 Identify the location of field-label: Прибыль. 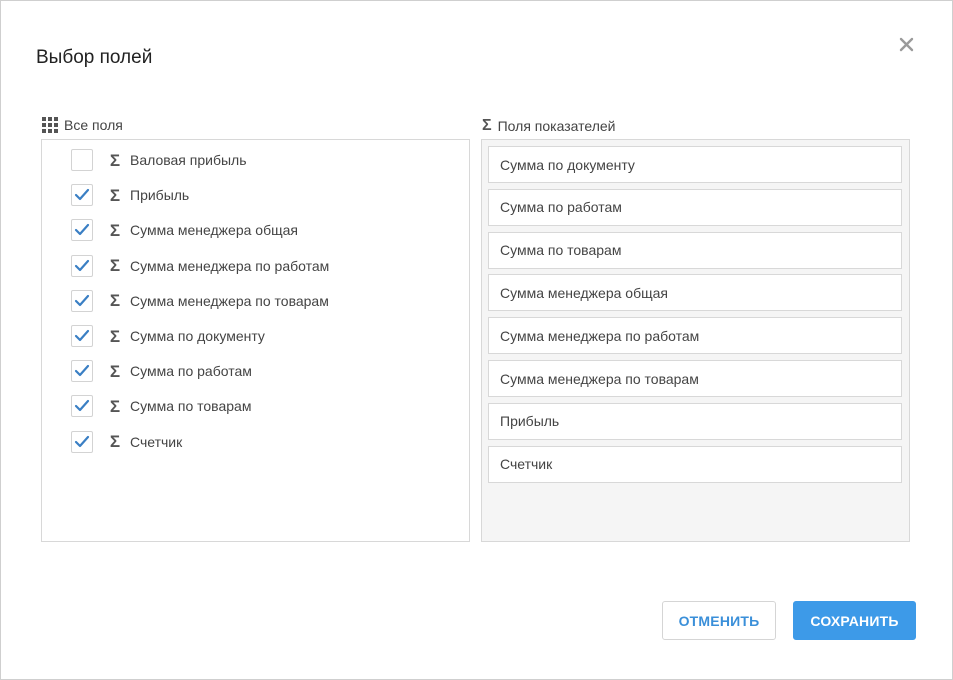
(160, 195).